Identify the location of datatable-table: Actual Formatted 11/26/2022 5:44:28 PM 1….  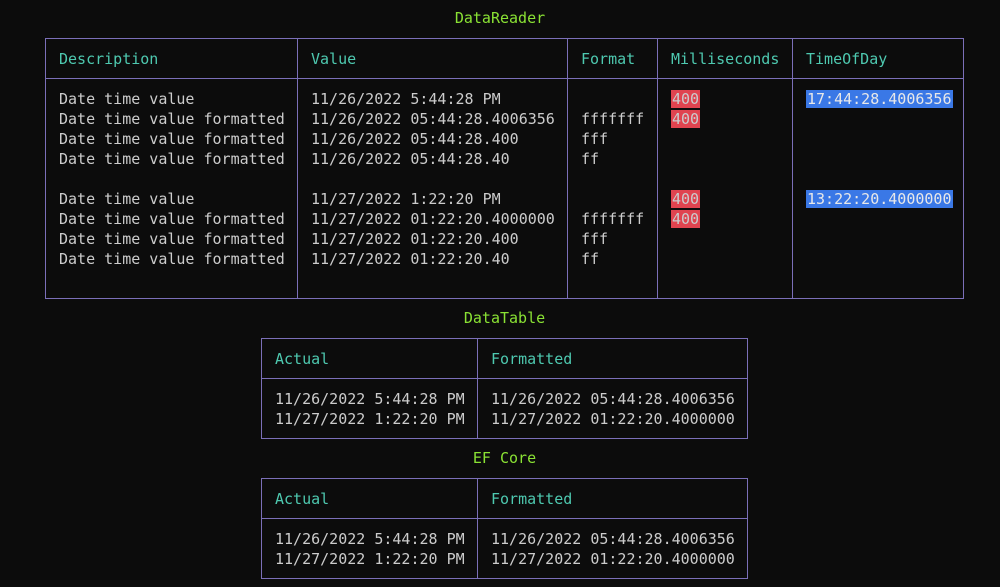
(504, 388).